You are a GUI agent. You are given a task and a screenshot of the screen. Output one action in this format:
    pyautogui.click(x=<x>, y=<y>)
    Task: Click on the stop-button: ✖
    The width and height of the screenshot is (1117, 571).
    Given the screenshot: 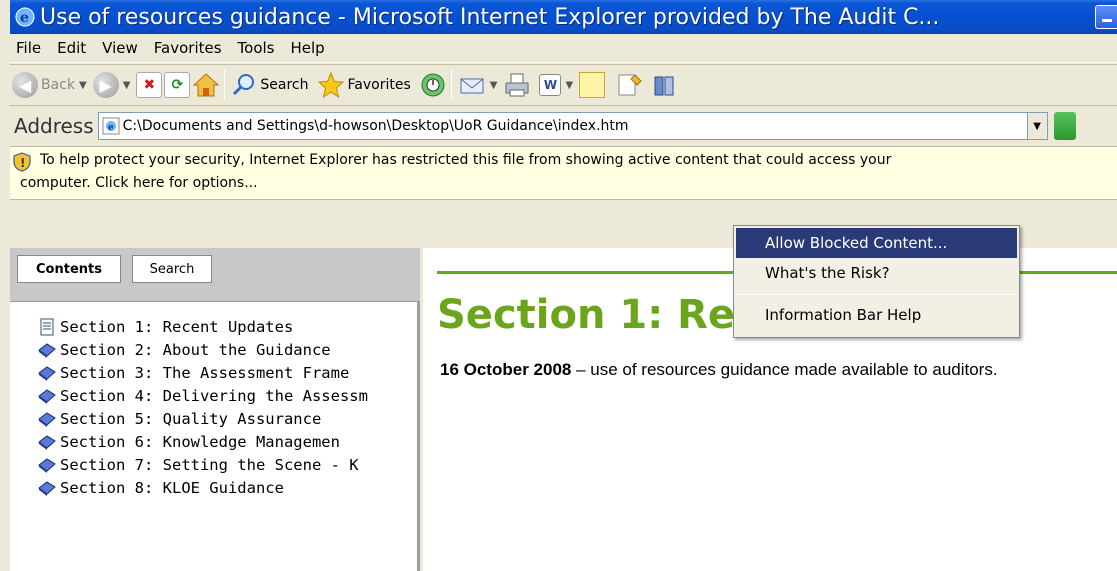 What is the action you would take?
    pyautogui.click(x=149, y=85)
    